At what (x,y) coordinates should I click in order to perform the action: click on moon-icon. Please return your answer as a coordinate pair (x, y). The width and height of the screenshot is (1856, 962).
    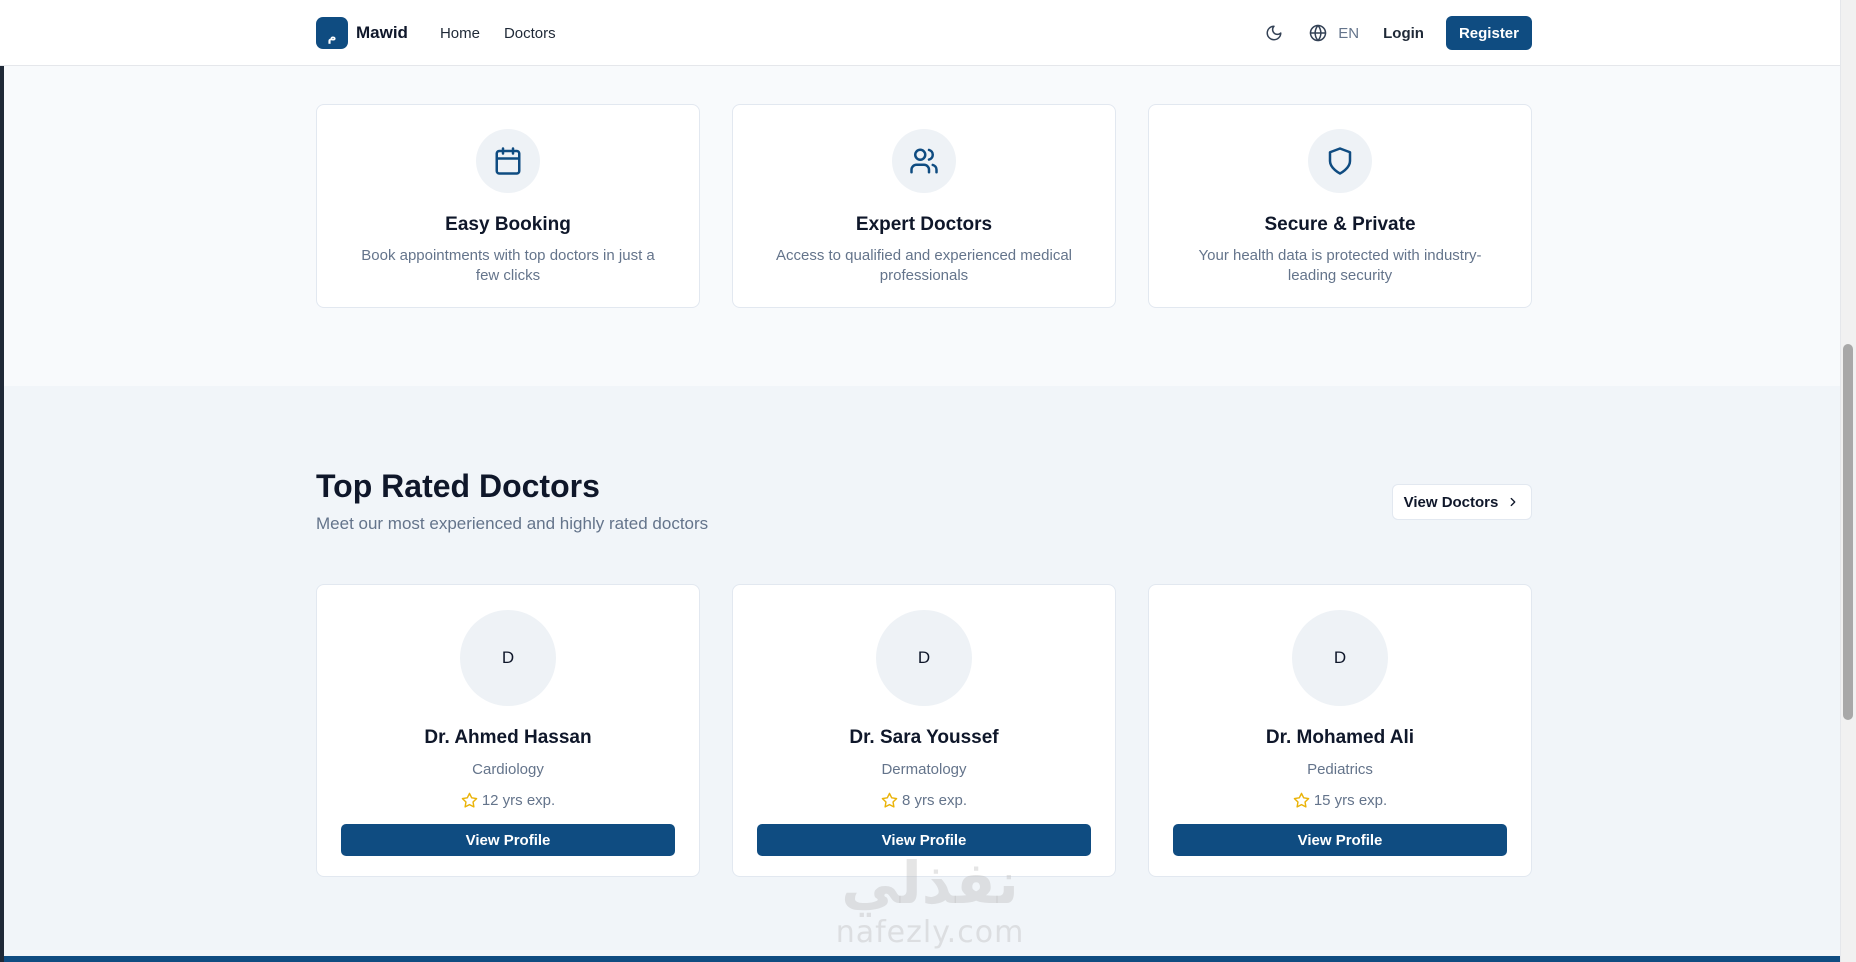
    Looking at the image, I should click on (1274, 33).